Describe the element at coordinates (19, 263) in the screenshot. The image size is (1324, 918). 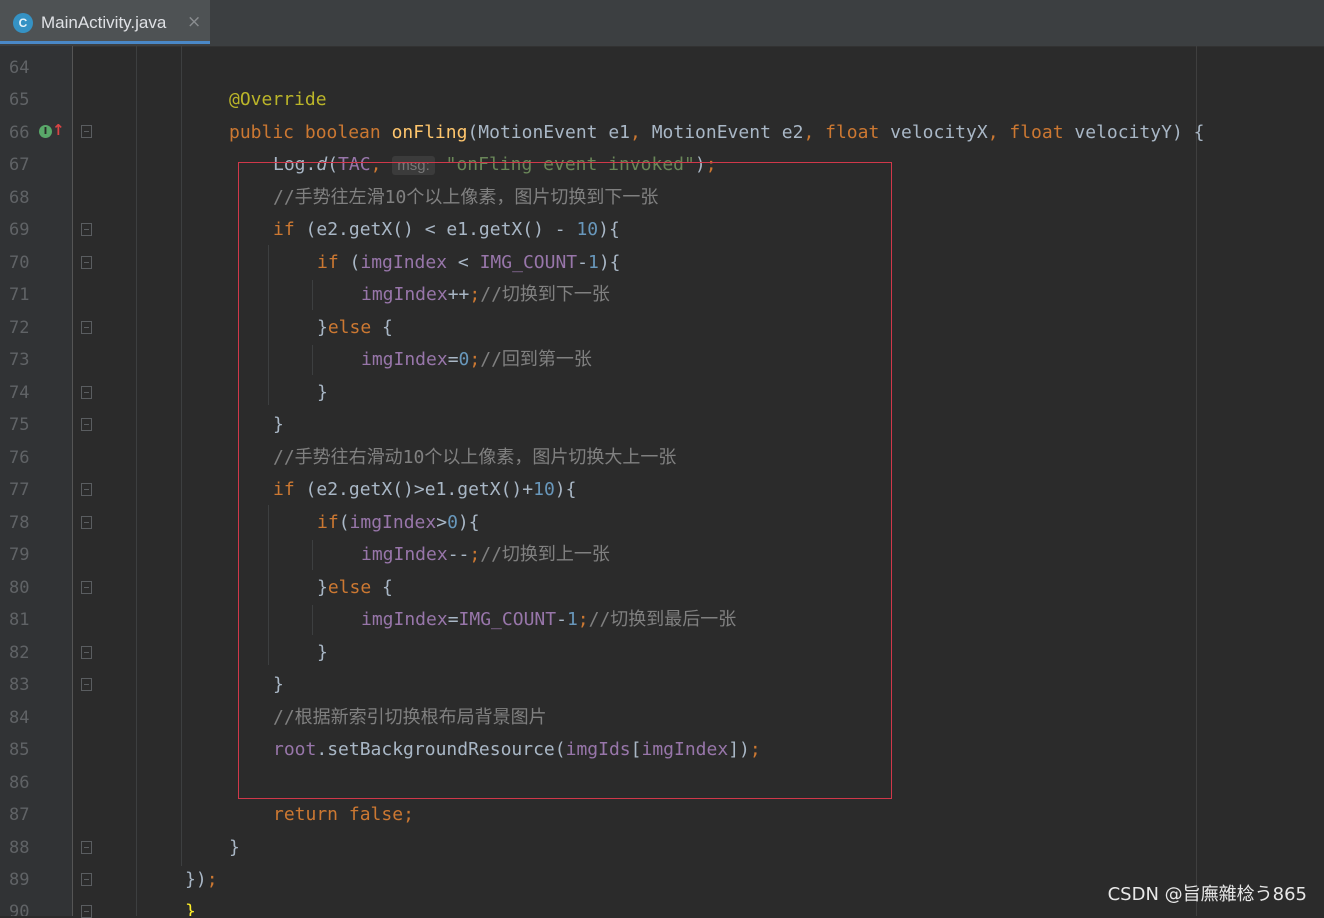
I see `line-number: 70` at that location.